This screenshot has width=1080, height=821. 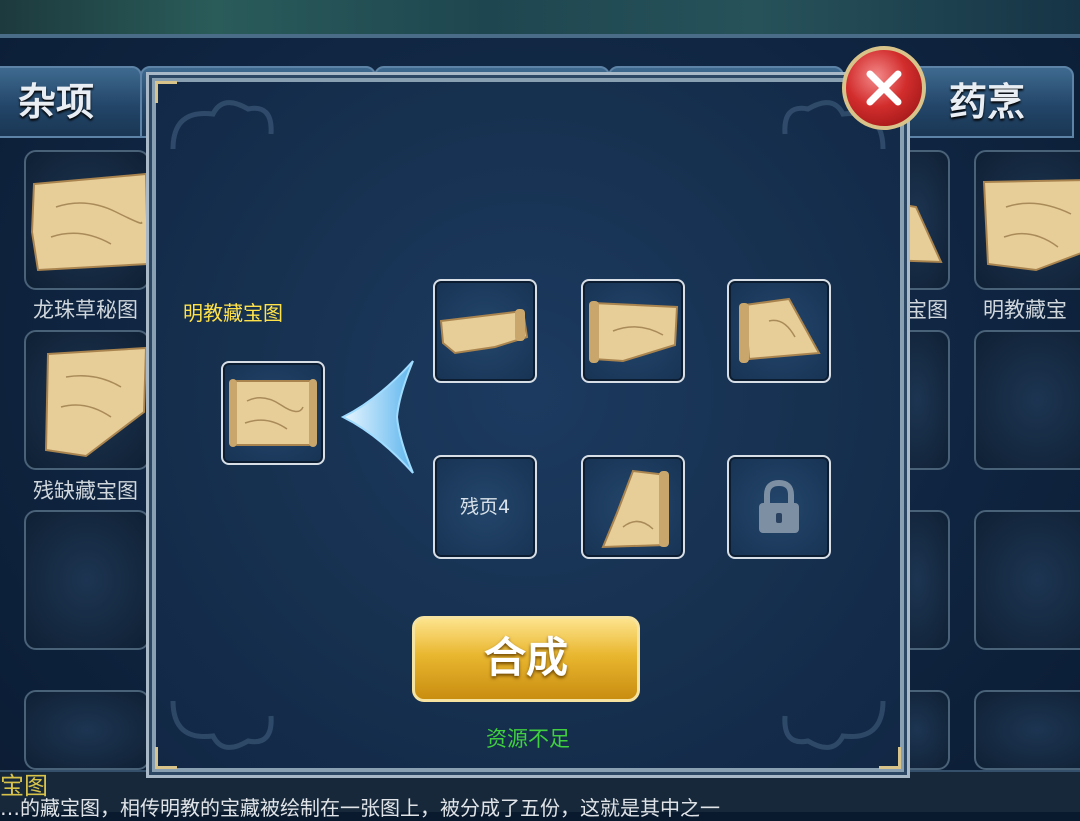 I want to click on fragment-slot-4: 残页4, so click(x=485, y=507).